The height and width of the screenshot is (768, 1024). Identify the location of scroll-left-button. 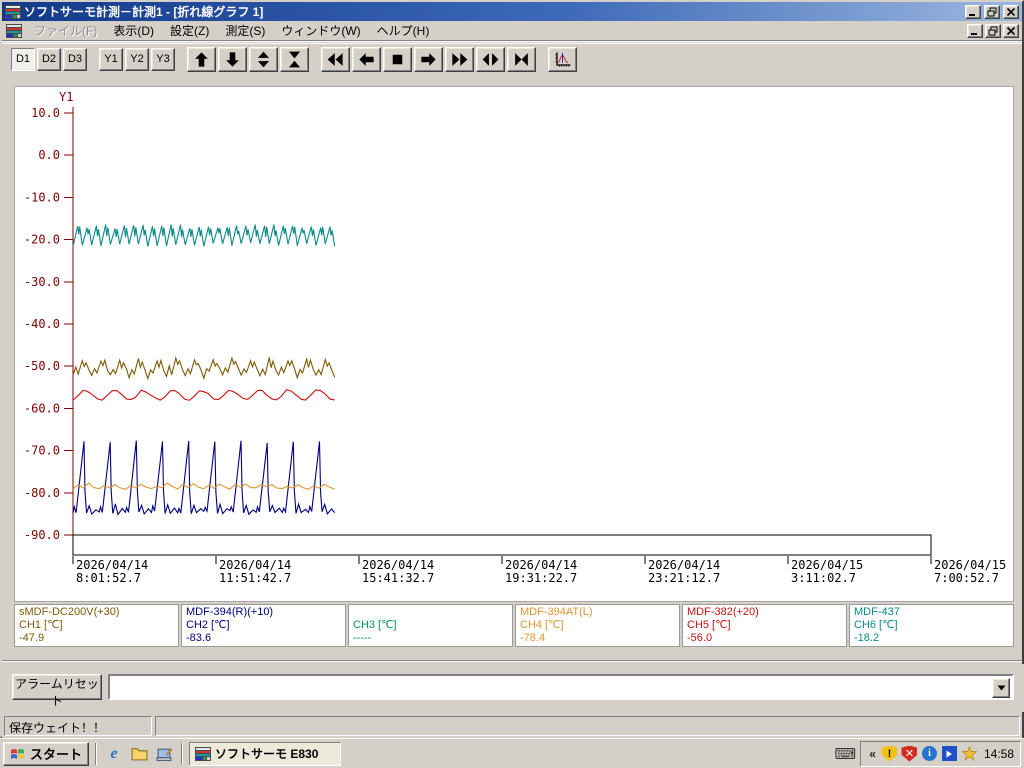
(366, 59).